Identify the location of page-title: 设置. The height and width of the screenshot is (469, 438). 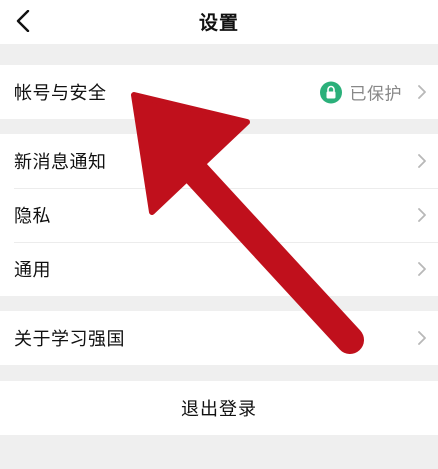
(218, 23).